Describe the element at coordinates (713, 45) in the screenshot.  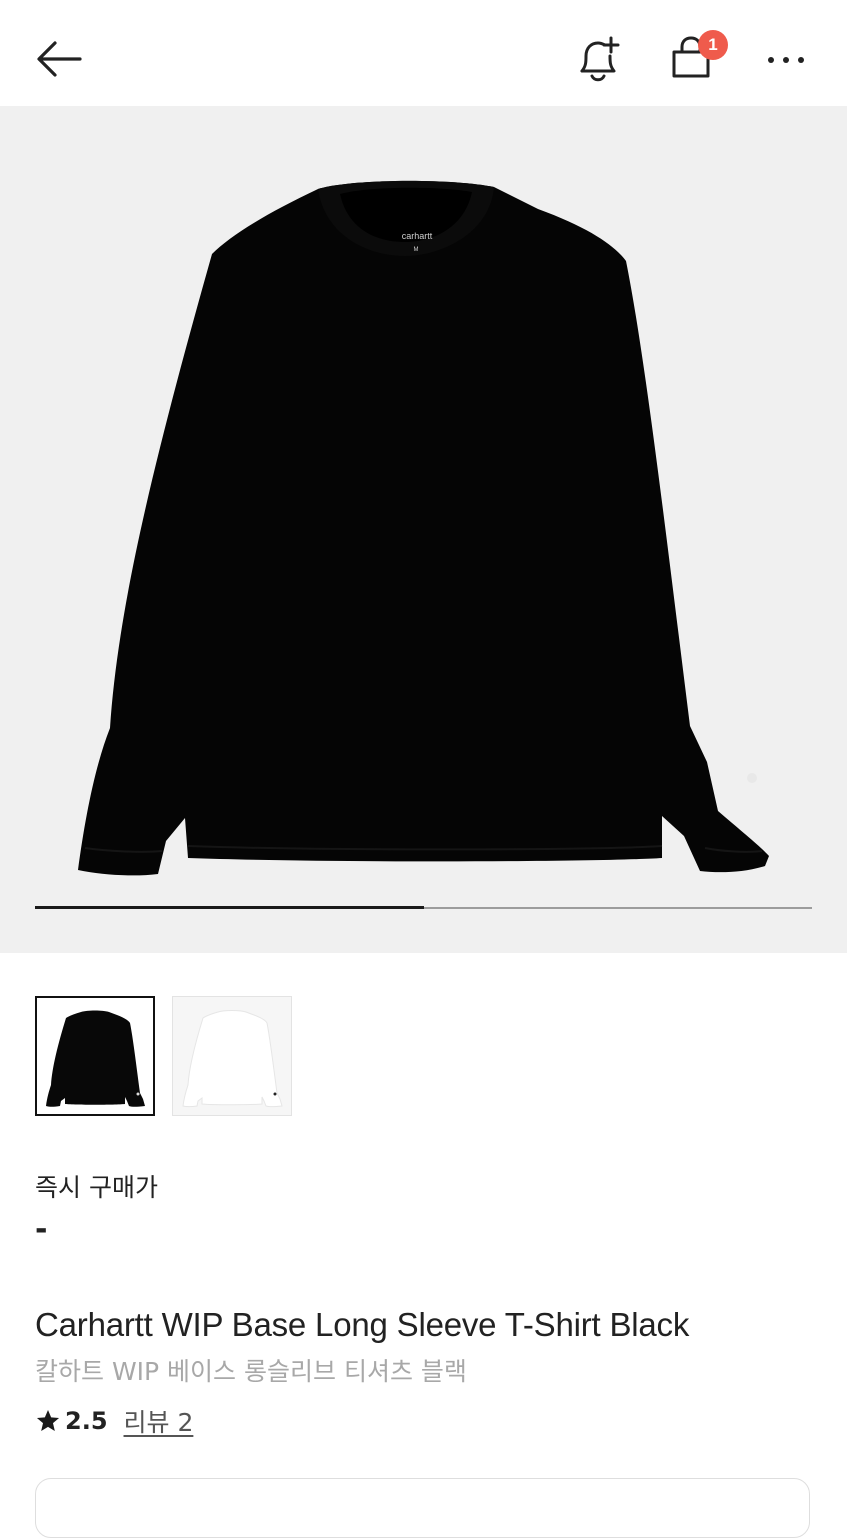
I see `cart-count-badge: 1` at that location.